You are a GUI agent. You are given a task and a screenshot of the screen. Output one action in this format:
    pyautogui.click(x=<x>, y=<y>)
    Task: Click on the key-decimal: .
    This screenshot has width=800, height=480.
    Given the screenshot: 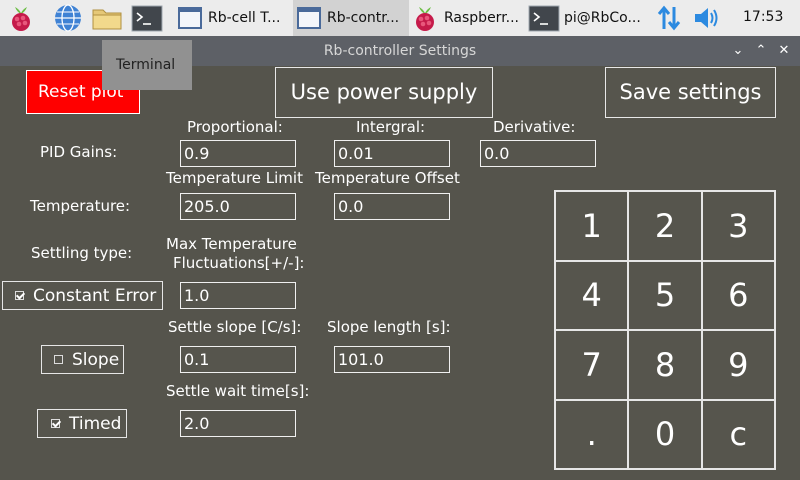 What is the action you would take?
    pyautogui.click(x=592, y=434)
    